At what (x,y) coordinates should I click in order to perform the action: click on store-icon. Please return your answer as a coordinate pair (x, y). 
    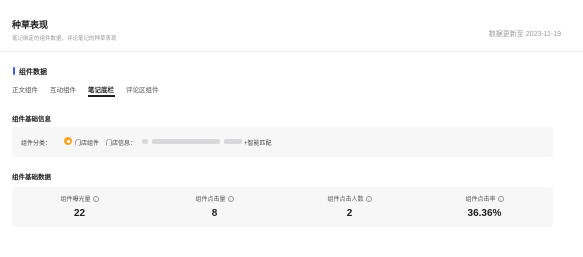
    Looking at the image, I should click on (68, 141).